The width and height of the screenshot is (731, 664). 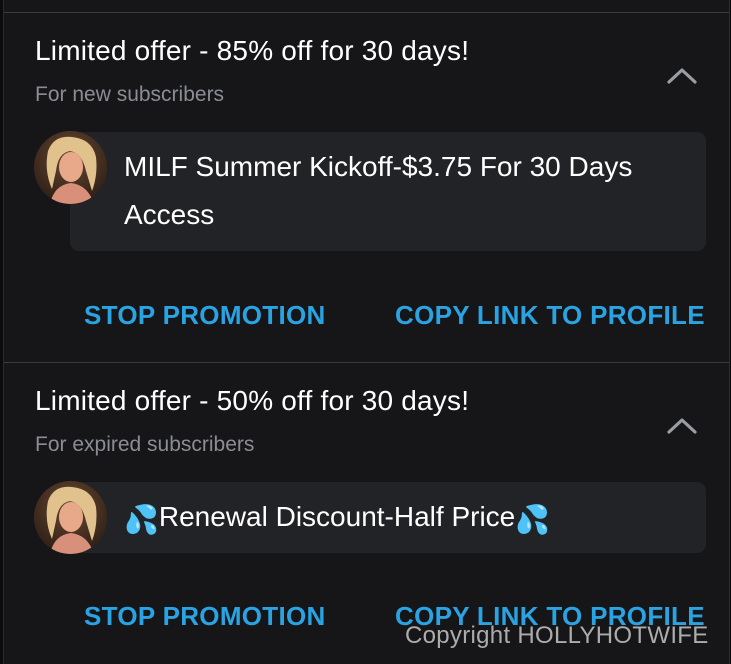 What do you see at coordinates (252, 400) in the screenshot?
I see `promotion-title: Limited offer - 50% off for 30 days!` at bounding box center [252, 400].